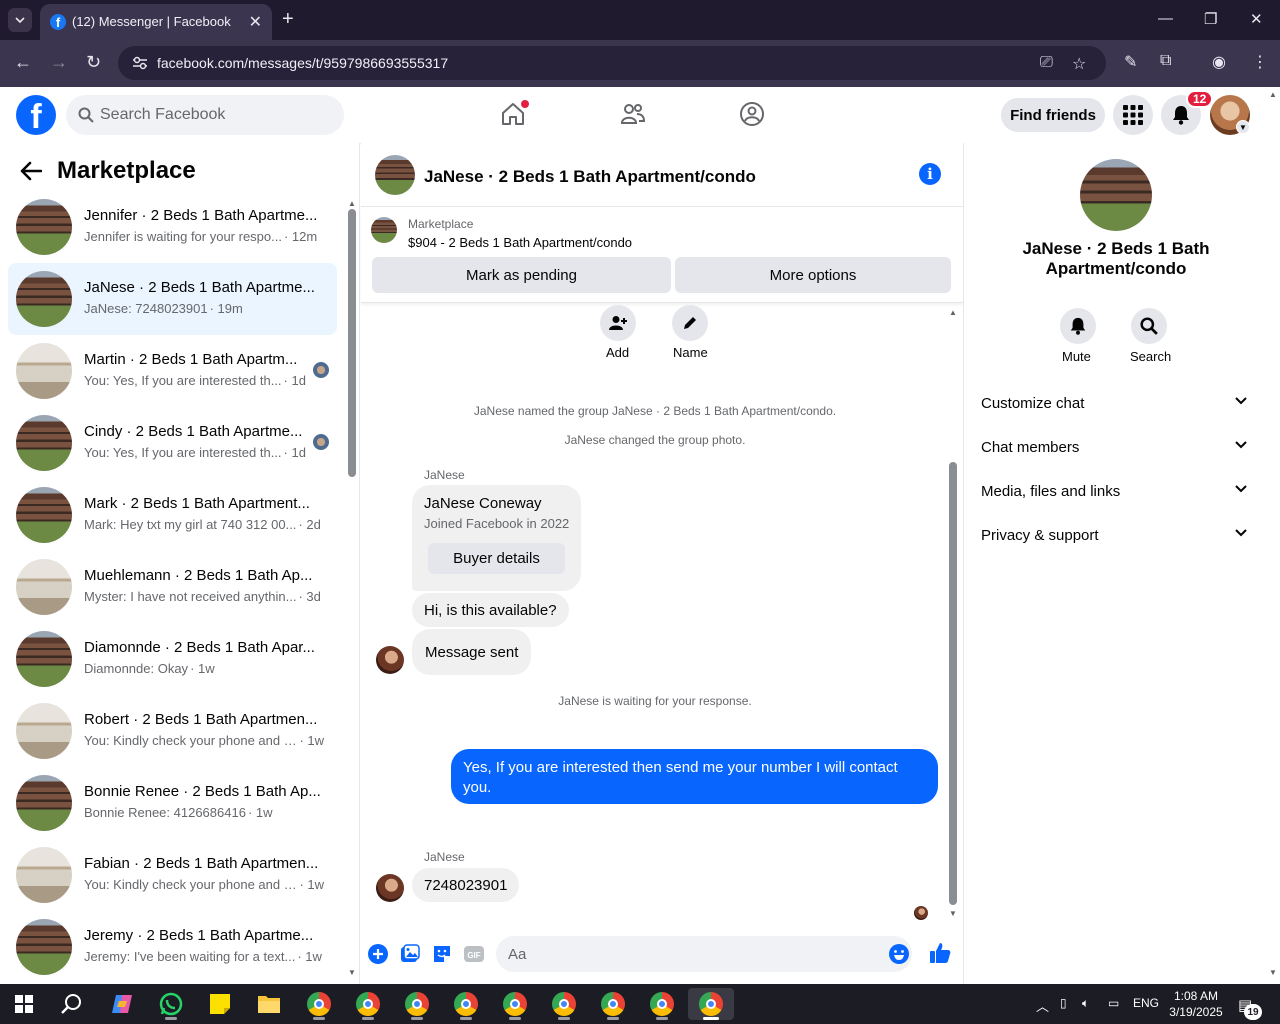  Describe the element at coordinates (1146, 1003) in the screenshot. I see `language-indicator: ENG` at that location.